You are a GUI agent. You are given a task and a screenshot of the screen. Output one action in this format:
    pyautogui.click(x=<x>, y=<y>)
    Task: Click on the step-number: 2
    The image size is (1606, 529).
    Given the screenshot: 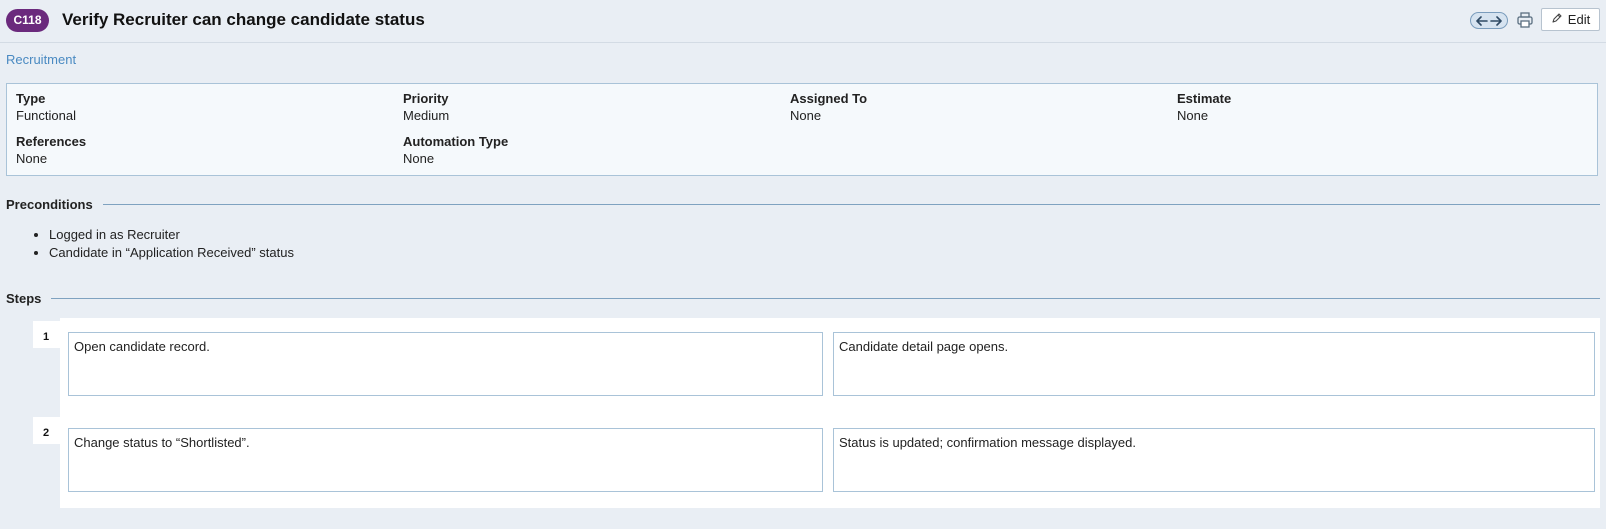 What is the action you would take?
    pyautogui.click(x=46, y=430)
    